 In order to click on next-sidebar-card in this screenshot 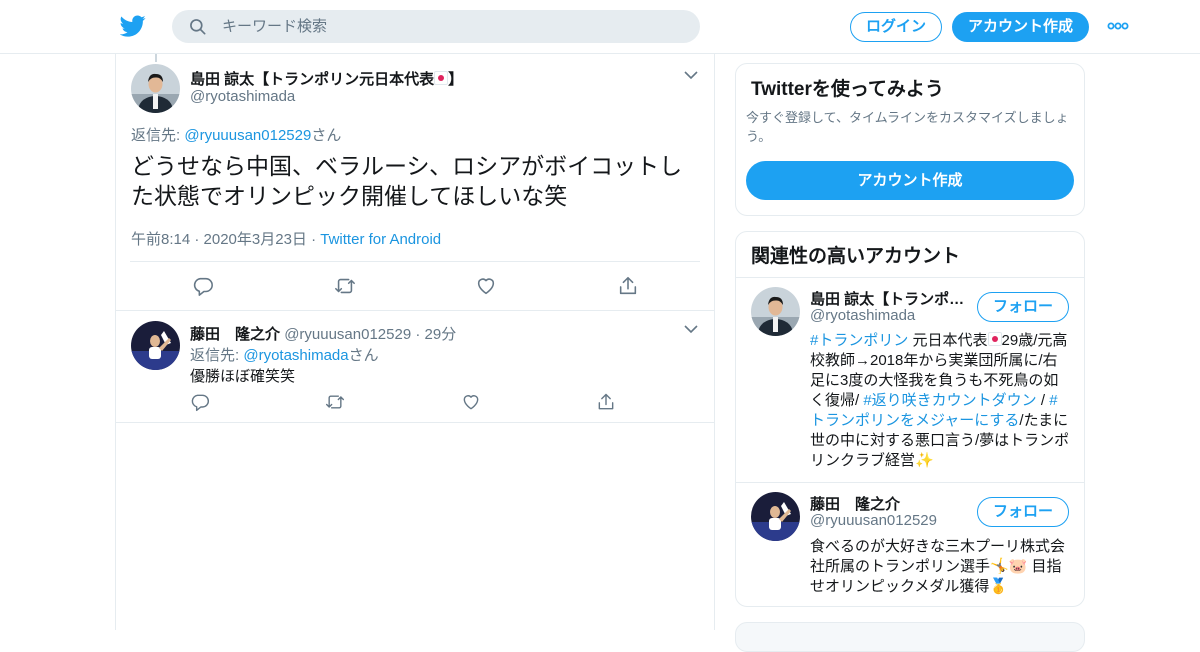, I will do `click(910, 637)`.